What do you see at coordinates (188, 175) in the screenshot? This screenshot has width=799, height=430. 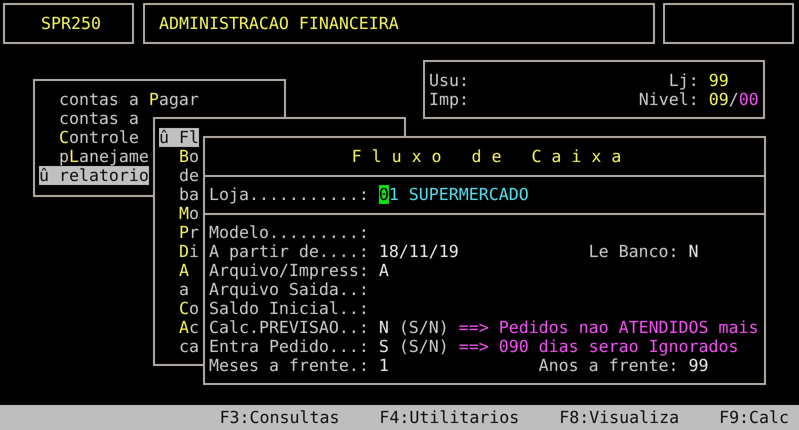 I see `submenu-item: de` at bounding box center [188, 175].